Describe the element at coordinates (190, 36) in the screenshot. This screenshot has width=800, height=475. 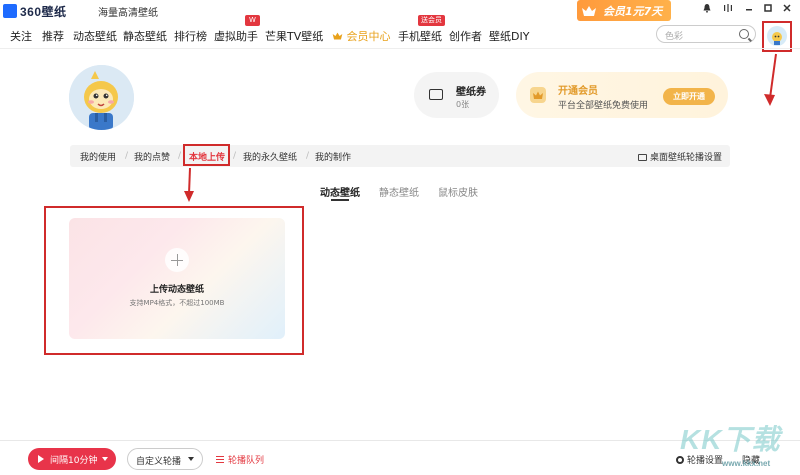
I see `nav-item-ranking: 排行榜` at that location.